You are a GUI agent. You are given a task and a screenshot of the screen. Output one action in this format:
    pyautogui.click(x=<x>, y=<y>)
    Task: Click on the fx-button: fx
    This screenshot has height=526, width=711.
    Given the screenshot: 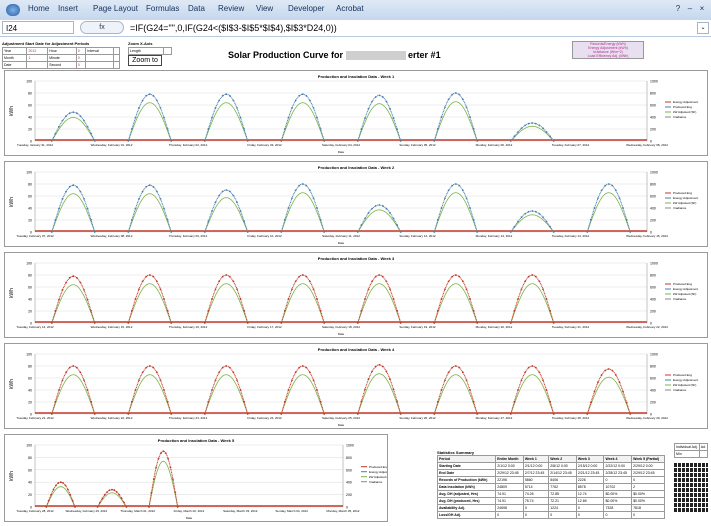 What is the action you would take?
    pyautogui.click(x=102, y=27)
    